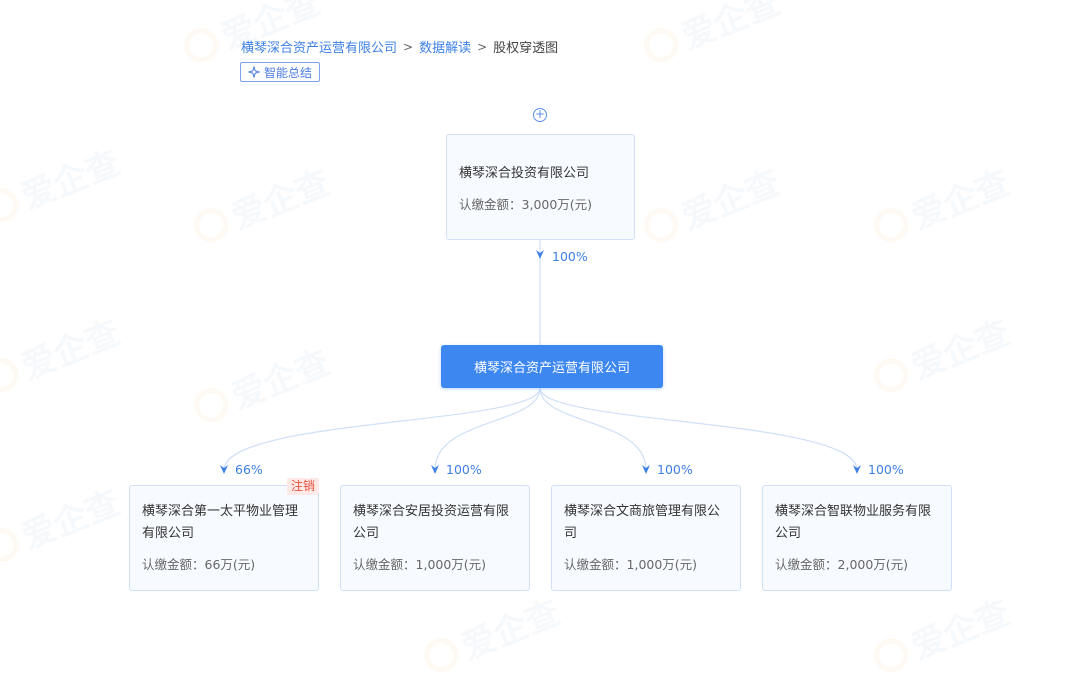 This screenshot has width=1080, height=684. What do you see at coordinates (540, 187) in the screenshot?
I see `shareholder-node: 横琴深合投资有限公司 认缴金额：3,000万(元)` at bounding box center [540, 187].